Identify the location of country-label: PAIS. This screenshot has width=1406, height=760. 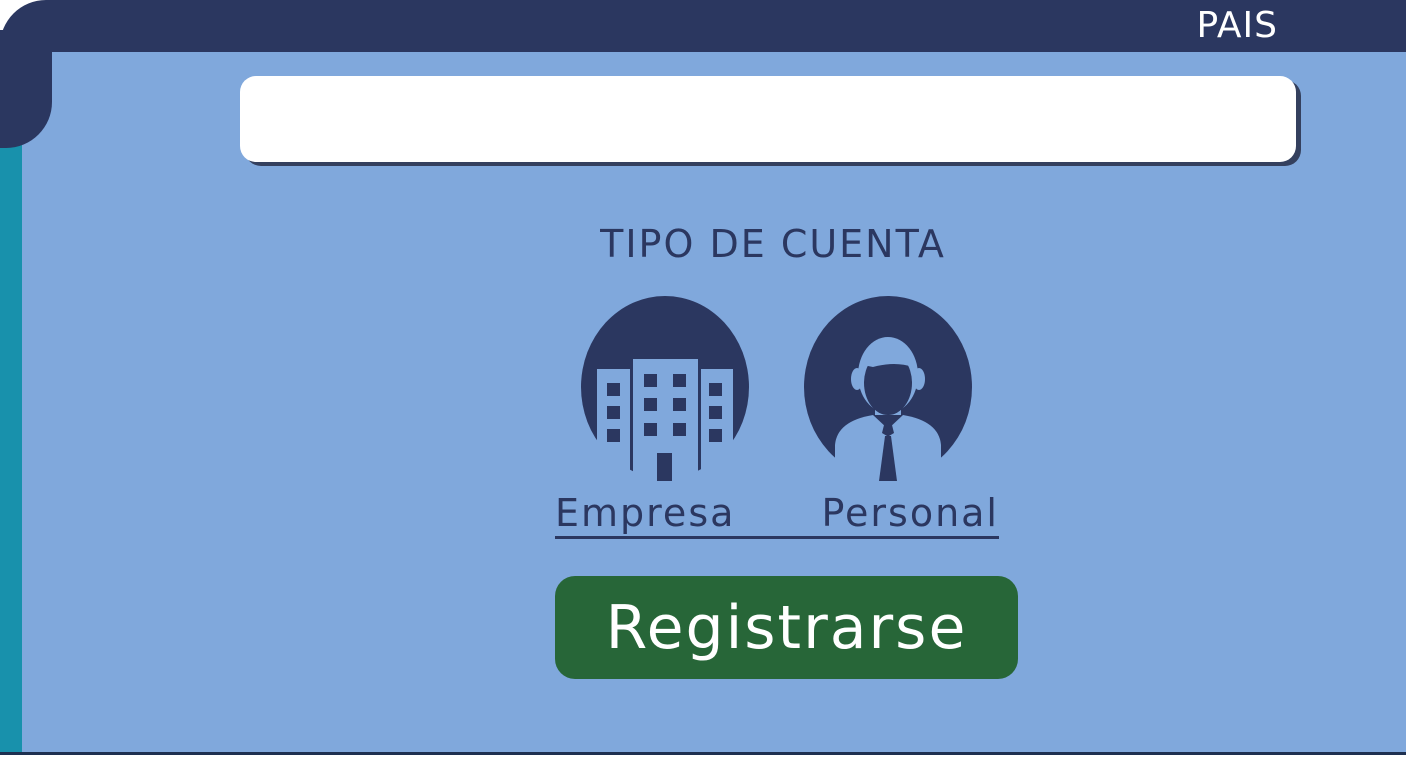
(1237, 25).